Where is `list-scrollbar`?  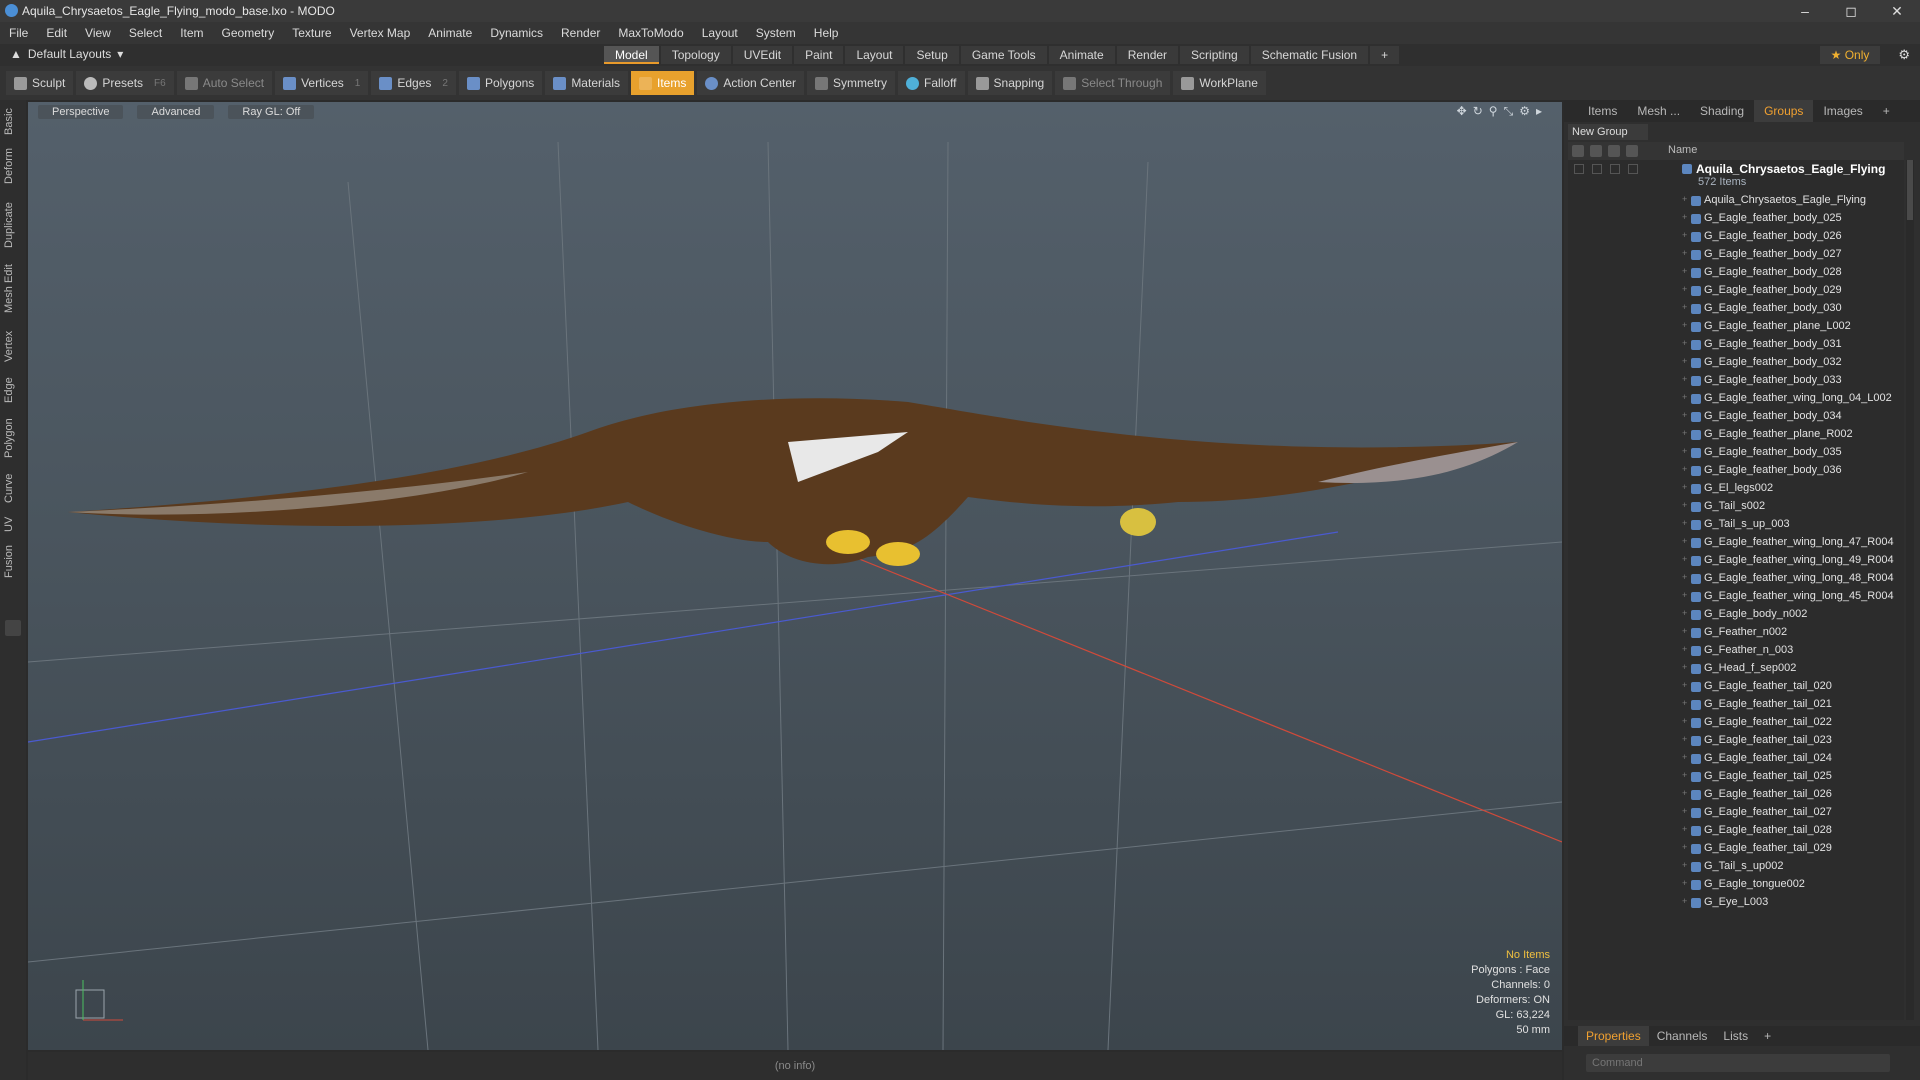
list-scrollbar is located at coordinates (1910, 590).